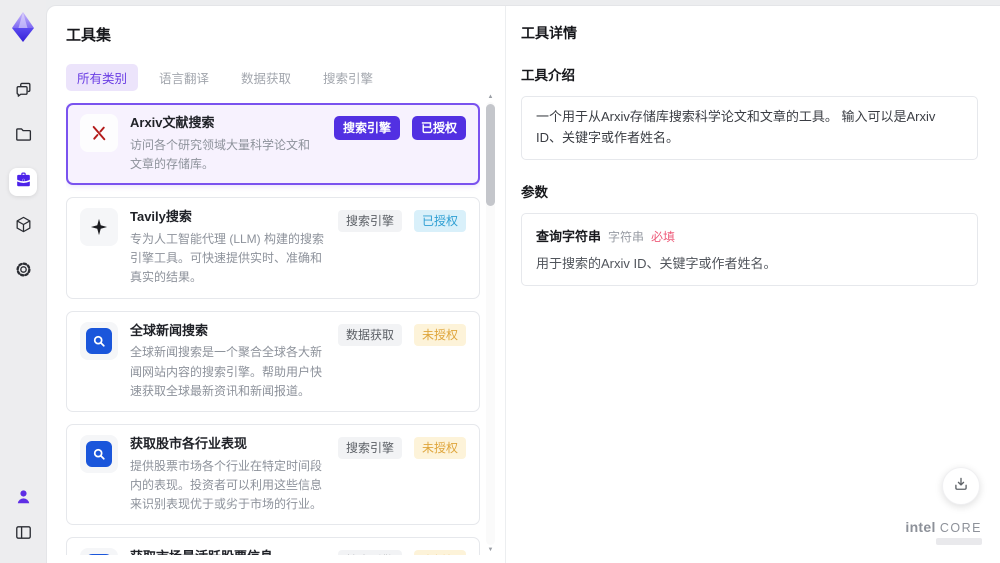 This screenshot has height=563, width=1000. I want to click on sidebar-item-tools, so click(23, 182).